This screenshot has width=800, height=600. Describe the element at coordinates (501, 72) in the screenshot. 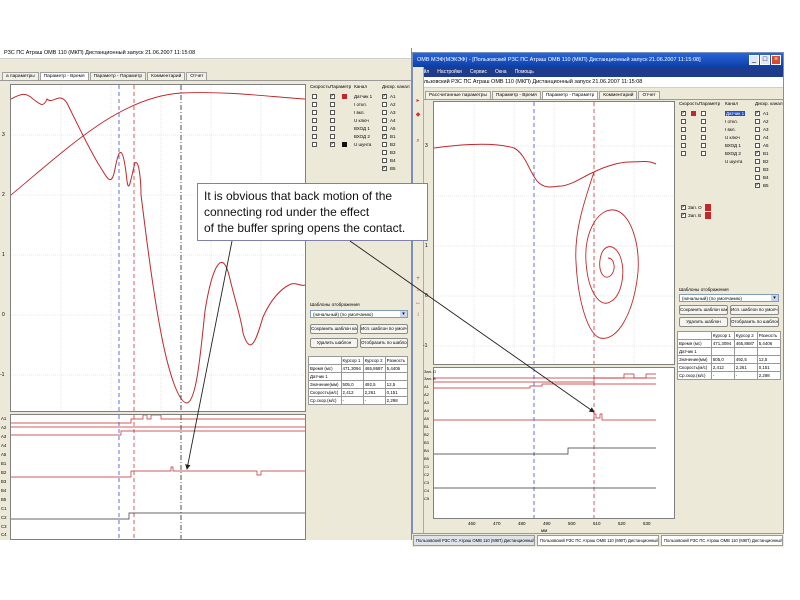

I see `menu-windows: Окна` at that location.